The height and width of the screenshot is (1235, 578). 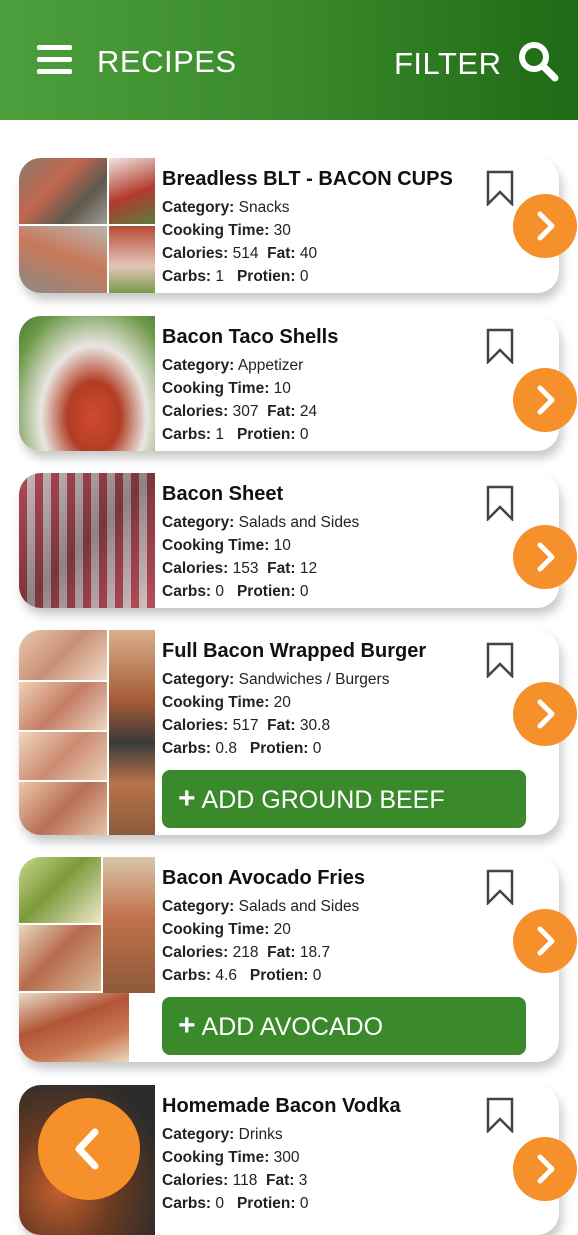 I want to click on add-ingredient-label: ADD GROUND BEEF, so click(x=323, y=800).